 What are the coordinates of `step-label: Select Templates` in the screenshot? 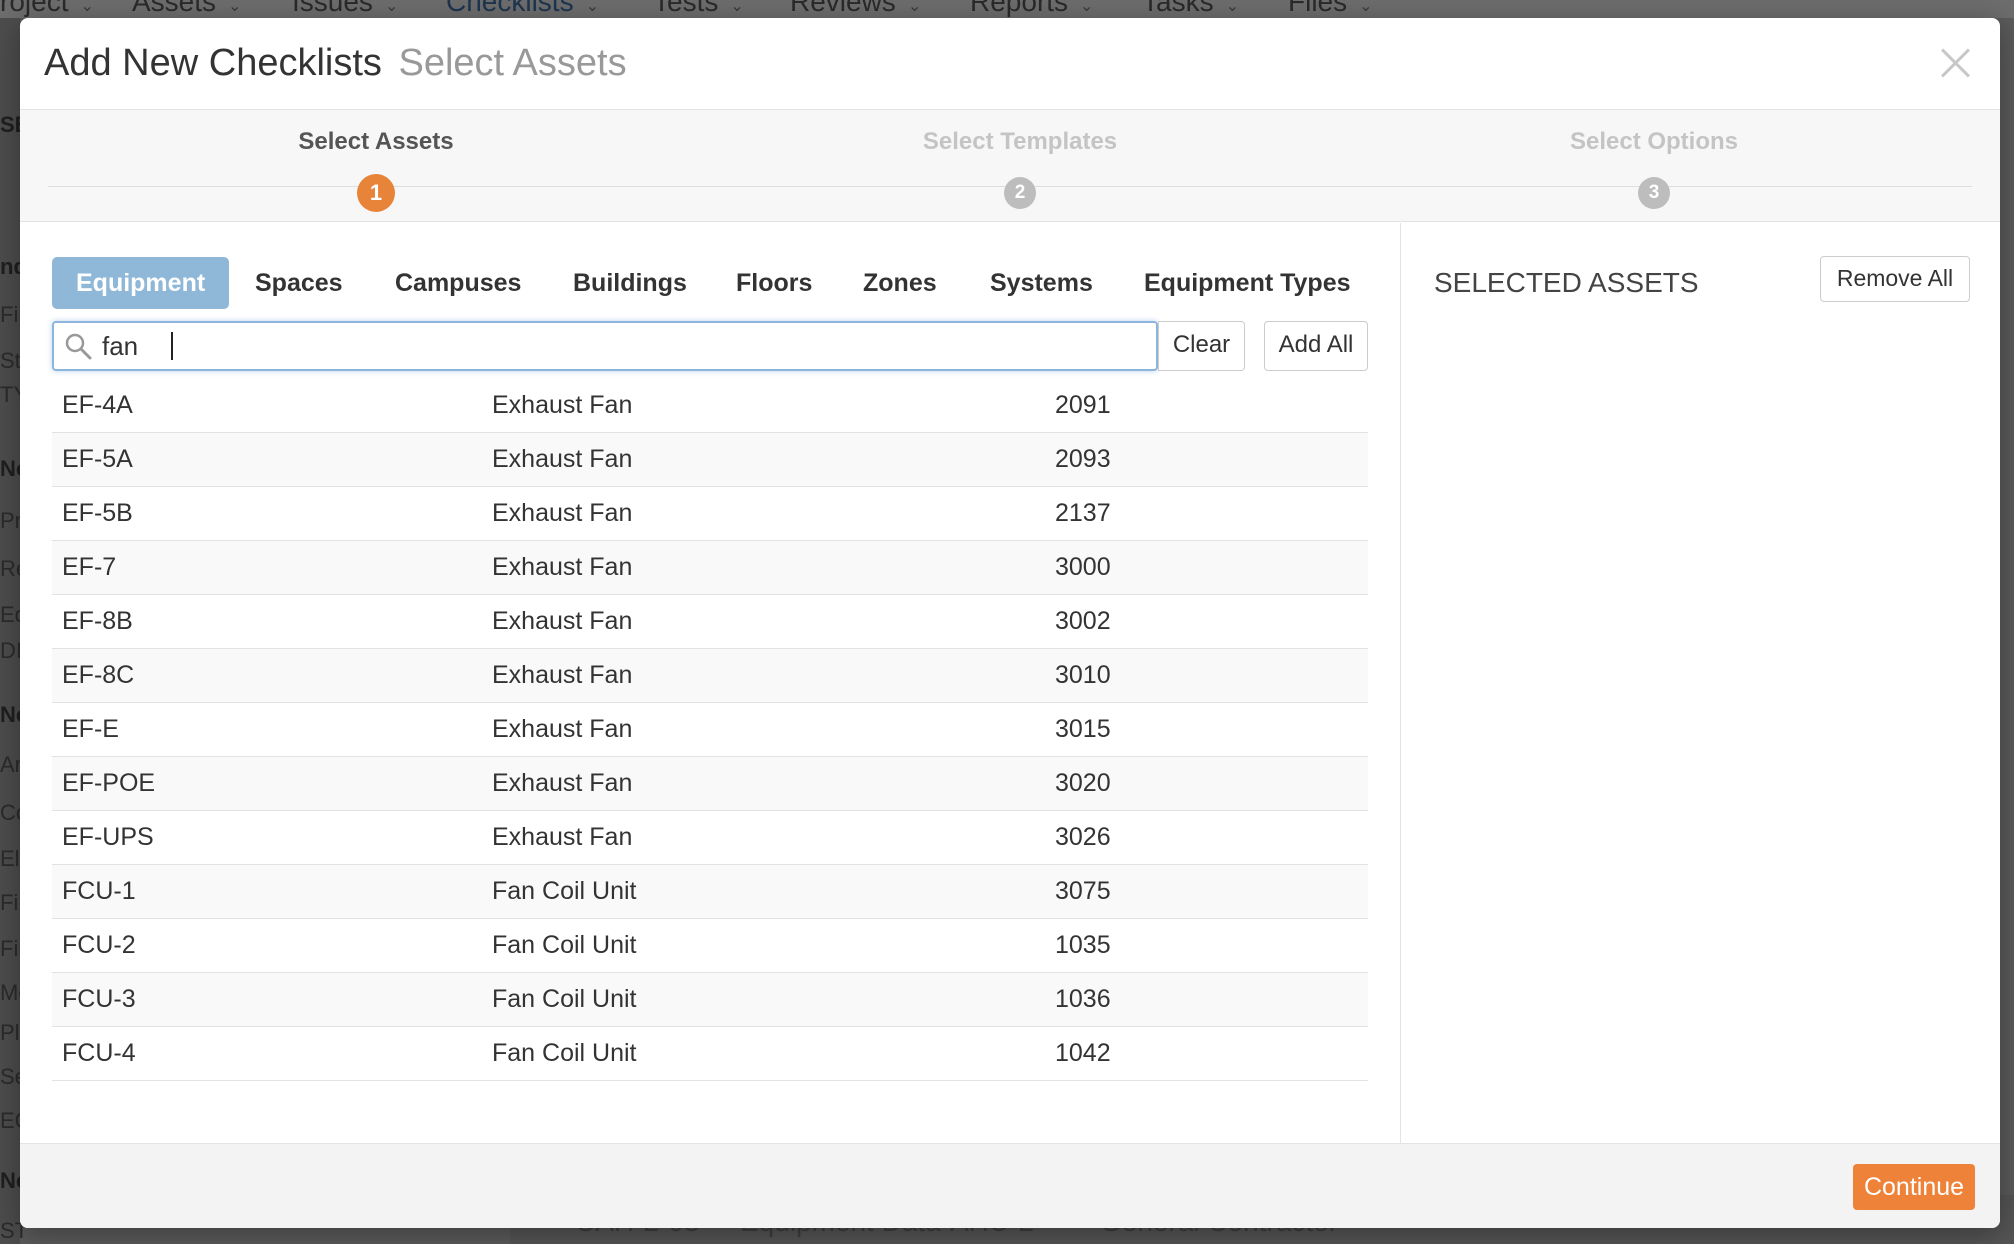 It's located at (1020, 141).